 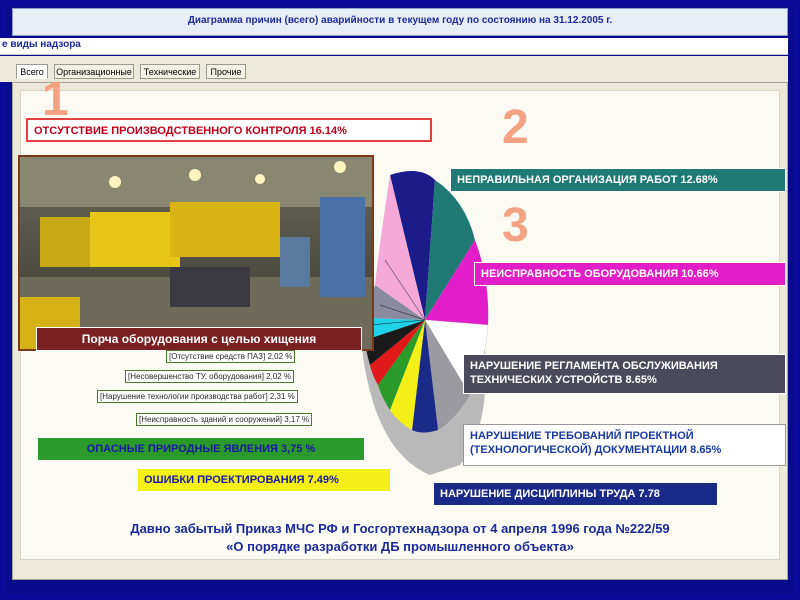 I want to click on label-natural-hazards: ОПАСНЫЕ ПРИРОДНЫЕ ЯВЛЕНИЯ 3,75 %, so click(x=201, y=449).